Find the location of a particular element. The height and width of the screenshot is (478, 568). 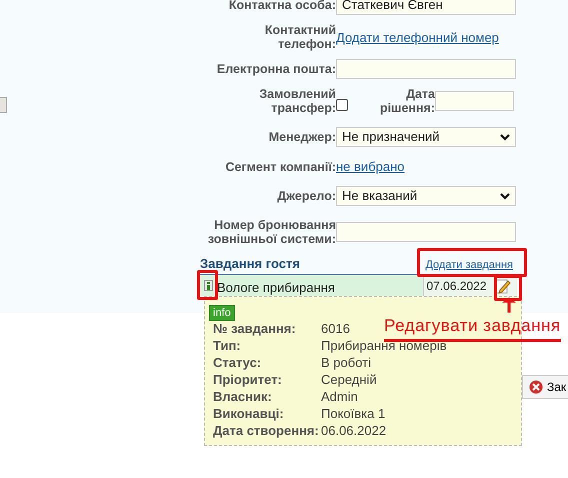

date-field is located at coordinates (474, 101).